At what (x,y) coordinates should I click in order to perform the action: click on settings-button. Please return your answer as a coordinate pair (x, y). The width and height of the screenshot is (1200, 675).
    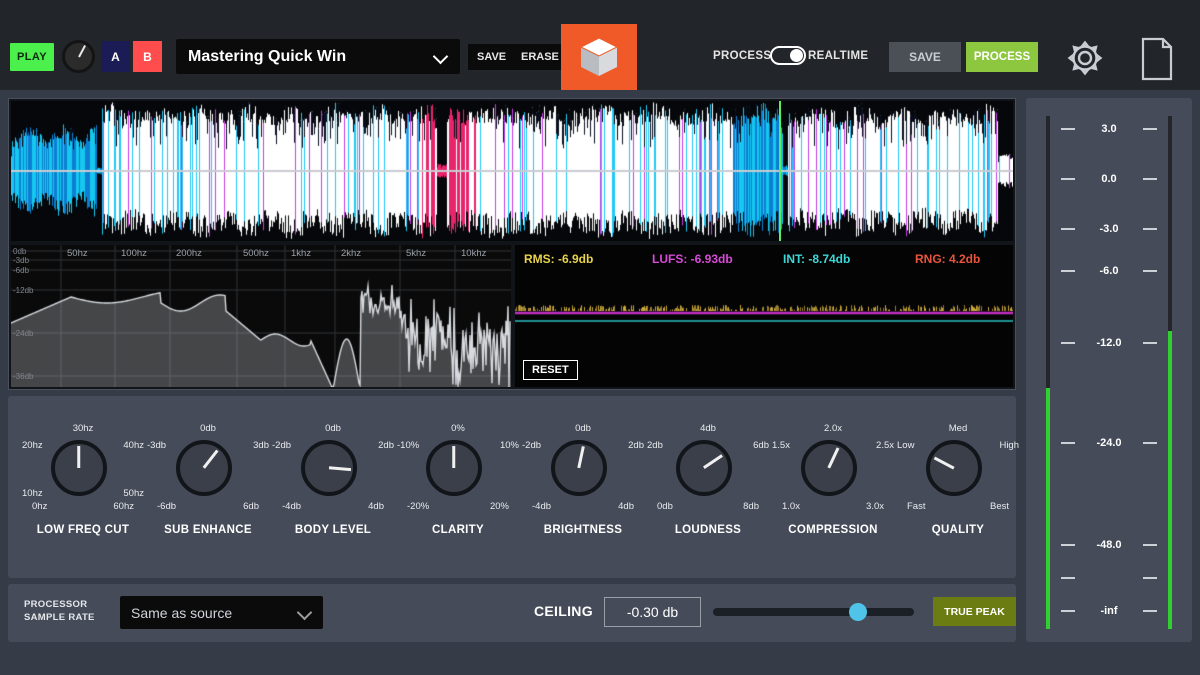
    Looking at the image, I should click on (1085, 60).